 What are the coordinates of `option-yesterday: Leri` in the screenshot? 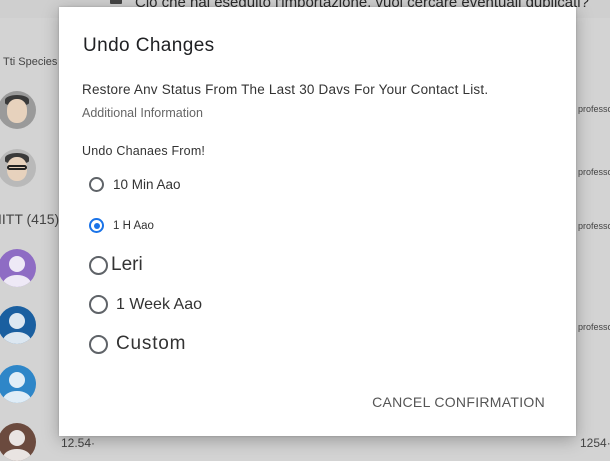 It's located at (116, 265).